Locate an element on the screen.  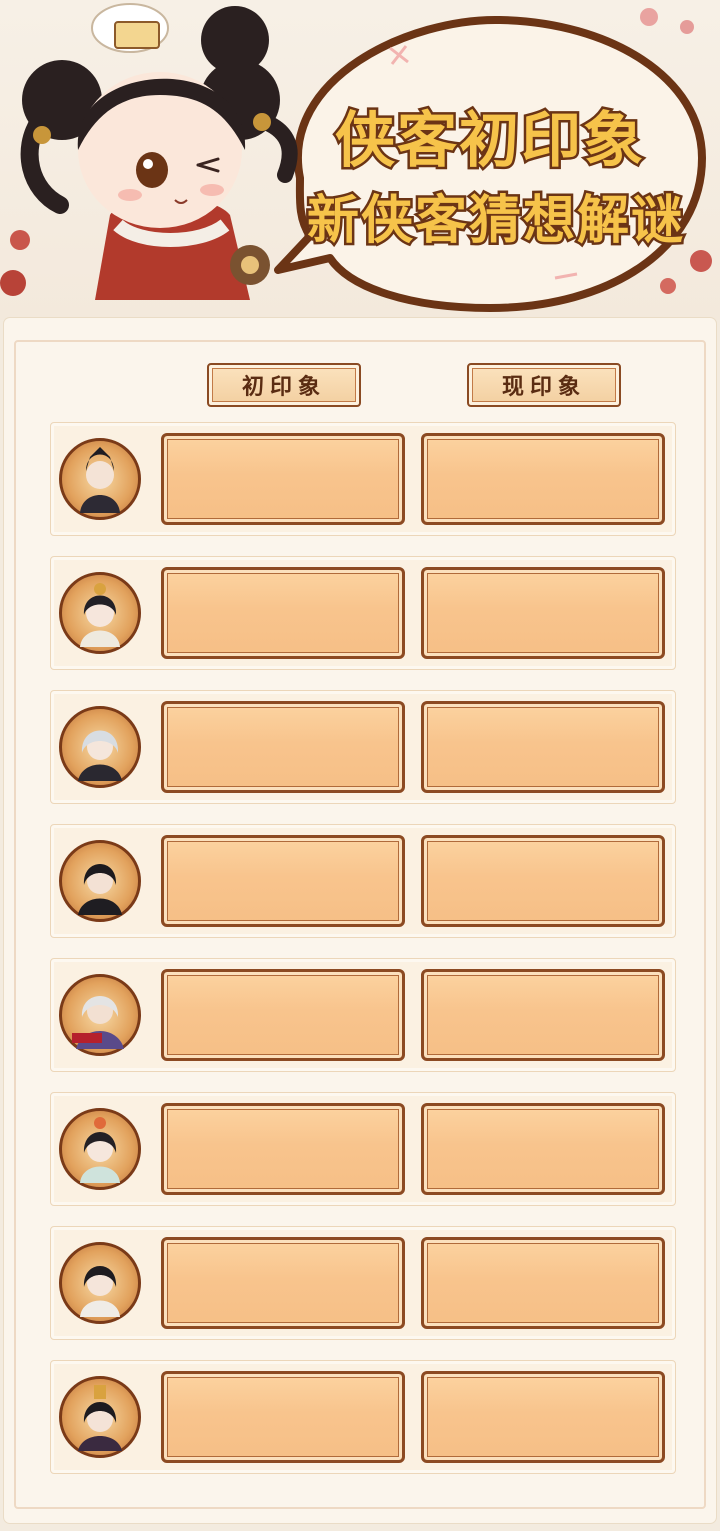
title-line-2: 新侠客猜想解谜 is located at coordinates (494, 221).